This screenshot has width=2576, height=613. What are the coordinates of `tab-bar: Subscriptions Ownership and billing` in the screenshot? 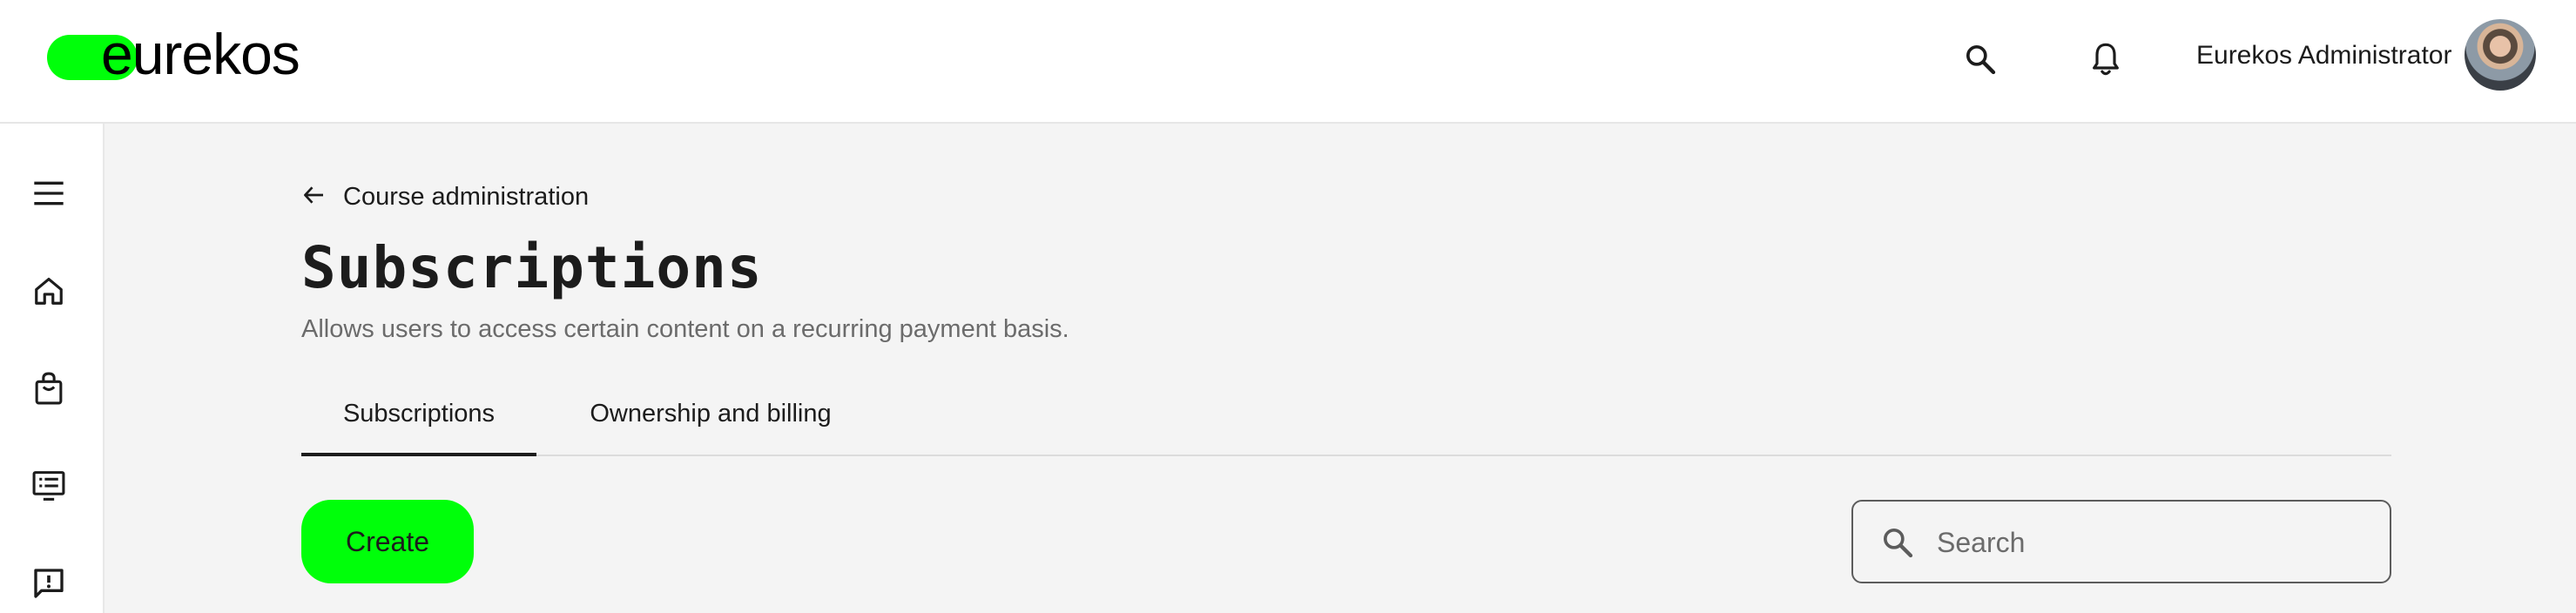 It's located at (1346, 423).